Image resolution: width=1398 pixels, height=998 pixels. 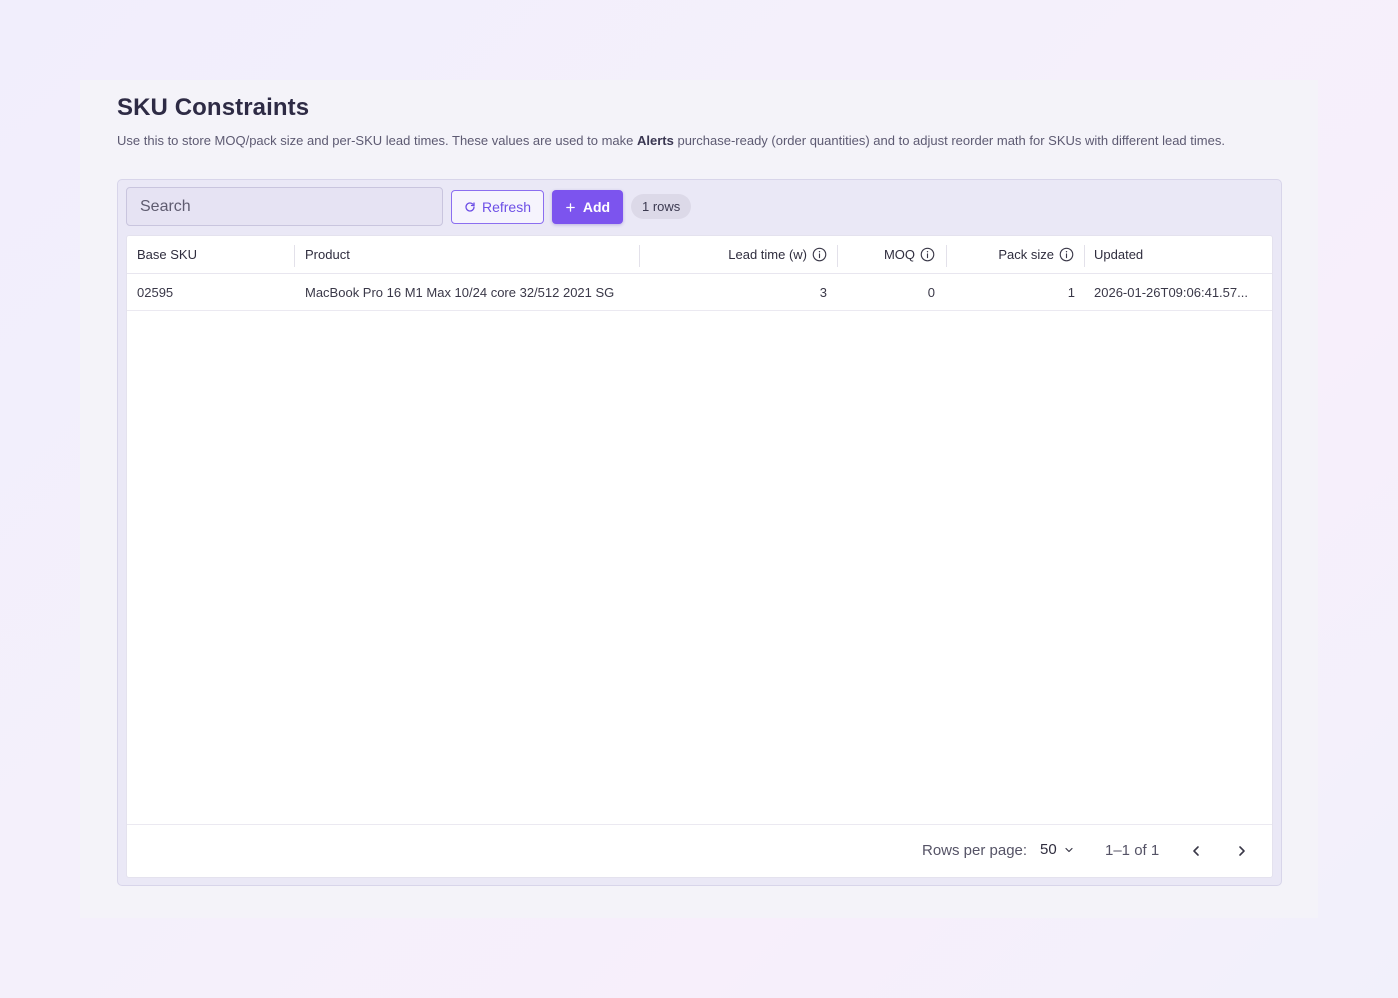 What do you see at coordinates (1071, 292) in the screenshot?
I see `cell-pack-size: 1` at bounding box center [1071, 292].